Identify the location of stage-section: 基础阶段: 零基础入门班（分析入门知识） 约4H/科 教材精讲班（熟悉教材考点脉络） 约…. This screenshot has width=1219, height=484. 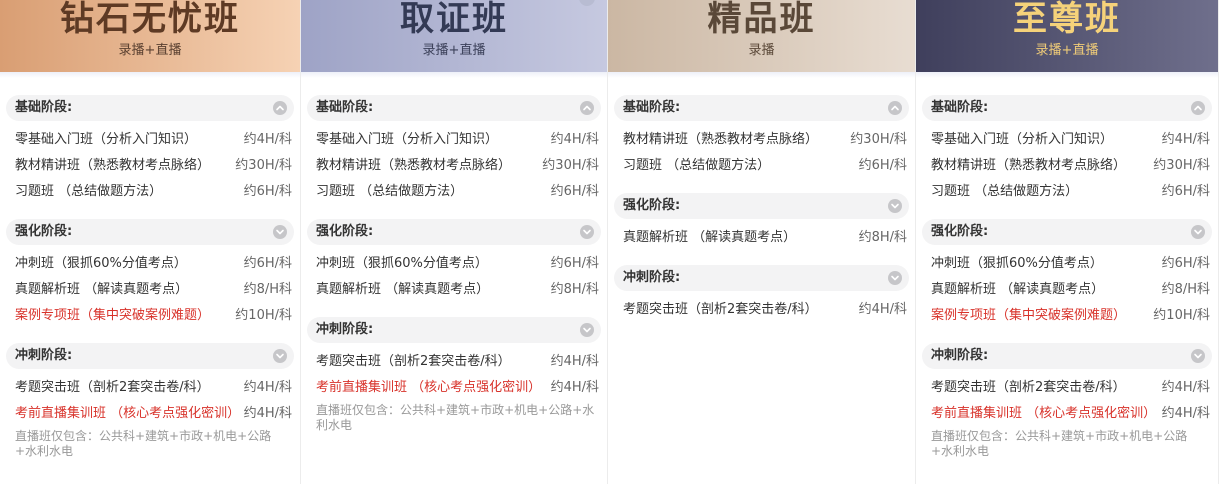
(1067, 150).